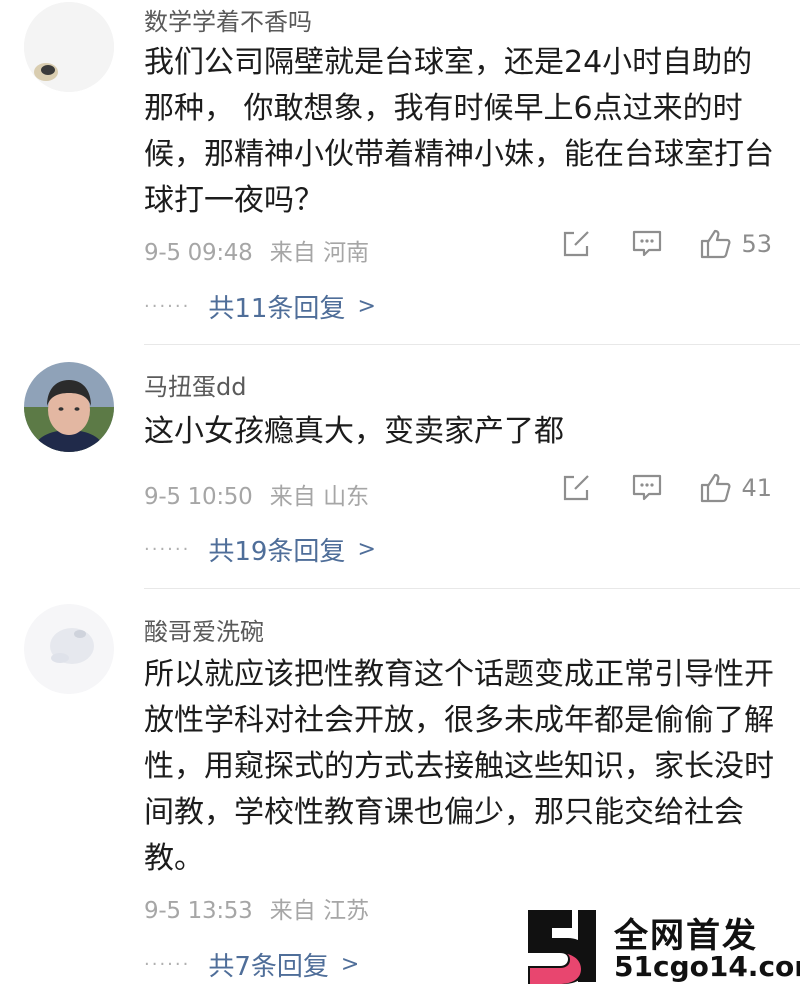 The height and width of the screenshot is (986, 800). I want to click on username: 马扭蛋dd, so click(195, 384).